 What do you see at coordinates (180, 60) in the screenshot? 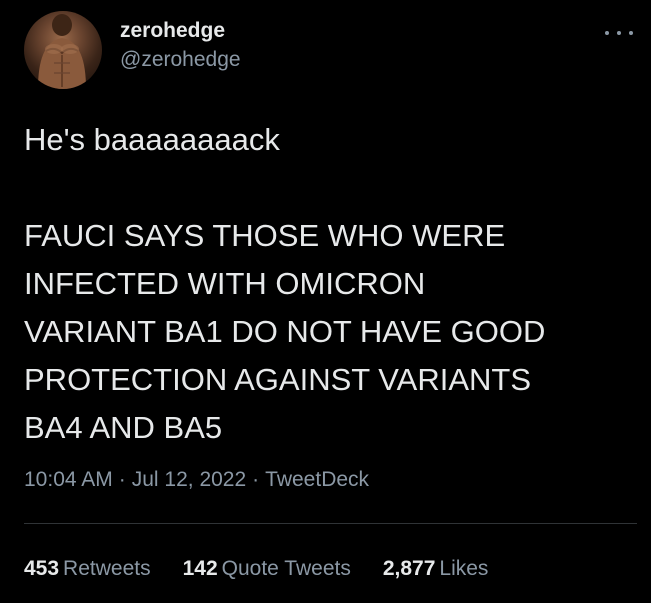
I see `user-handle: @zerohedge` at bounding box center [180, 60].